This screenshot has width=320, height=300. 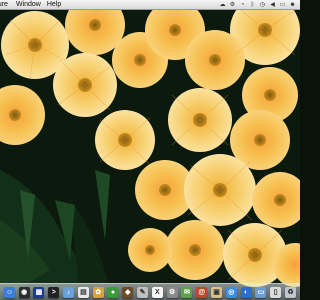 What do you see at coordinates (8, 4) in the screenshot?
I see `menu-item-capture: pture` at bounding box center [8, 4].